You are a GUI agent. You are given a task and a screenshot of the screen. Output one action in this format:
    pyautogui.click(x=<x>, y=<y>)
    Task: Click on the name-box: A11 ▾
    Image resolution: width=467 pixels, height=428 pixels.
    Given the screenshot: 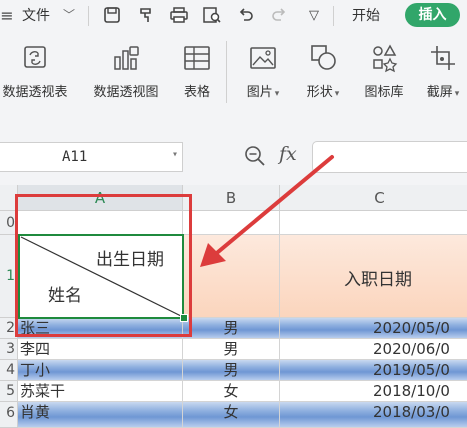 What is the action you would take?
    pyautogui.click(x=91, y=157)
    